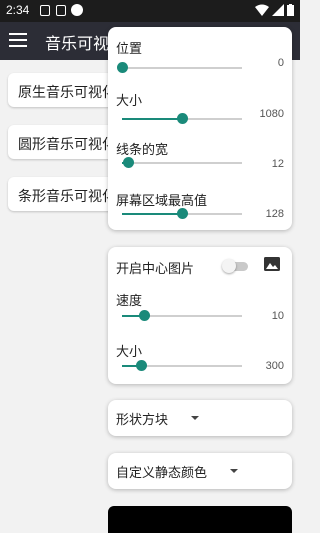 This screenshot has width=320, height=533. I want to click on menu-icon, so click(18, 40).